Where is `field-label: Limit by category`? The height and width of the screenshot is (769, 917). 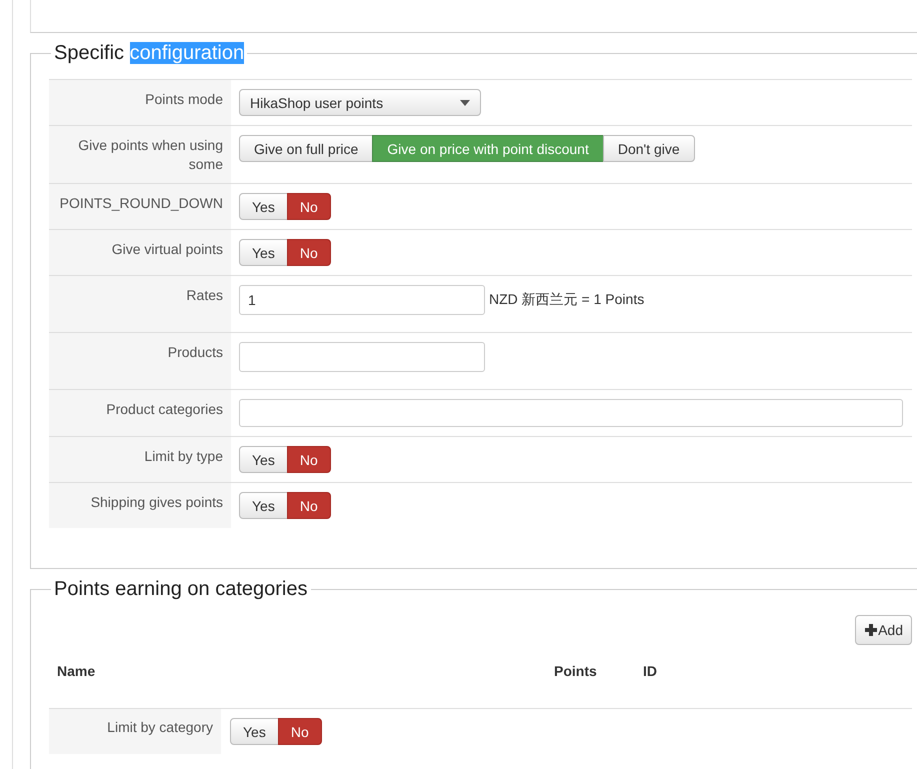
field-label: Limit by category is located at coordinates (135, 731).